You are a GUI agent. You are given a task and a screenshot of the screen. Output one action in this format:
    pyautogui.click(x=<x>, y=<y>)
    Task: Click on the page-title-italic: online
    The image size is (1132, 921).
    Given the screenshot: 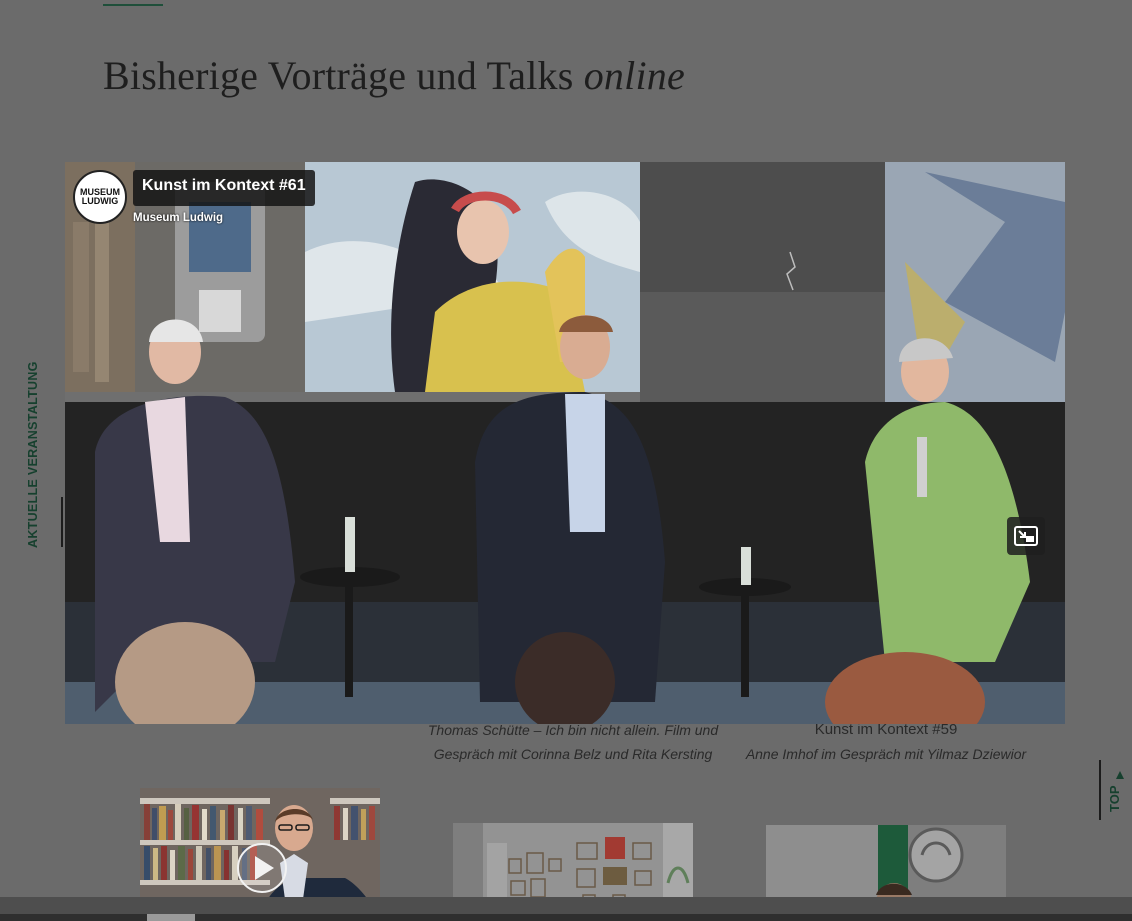 What is the action you would take?
    pyautogui.click(x=634, y=75)
    